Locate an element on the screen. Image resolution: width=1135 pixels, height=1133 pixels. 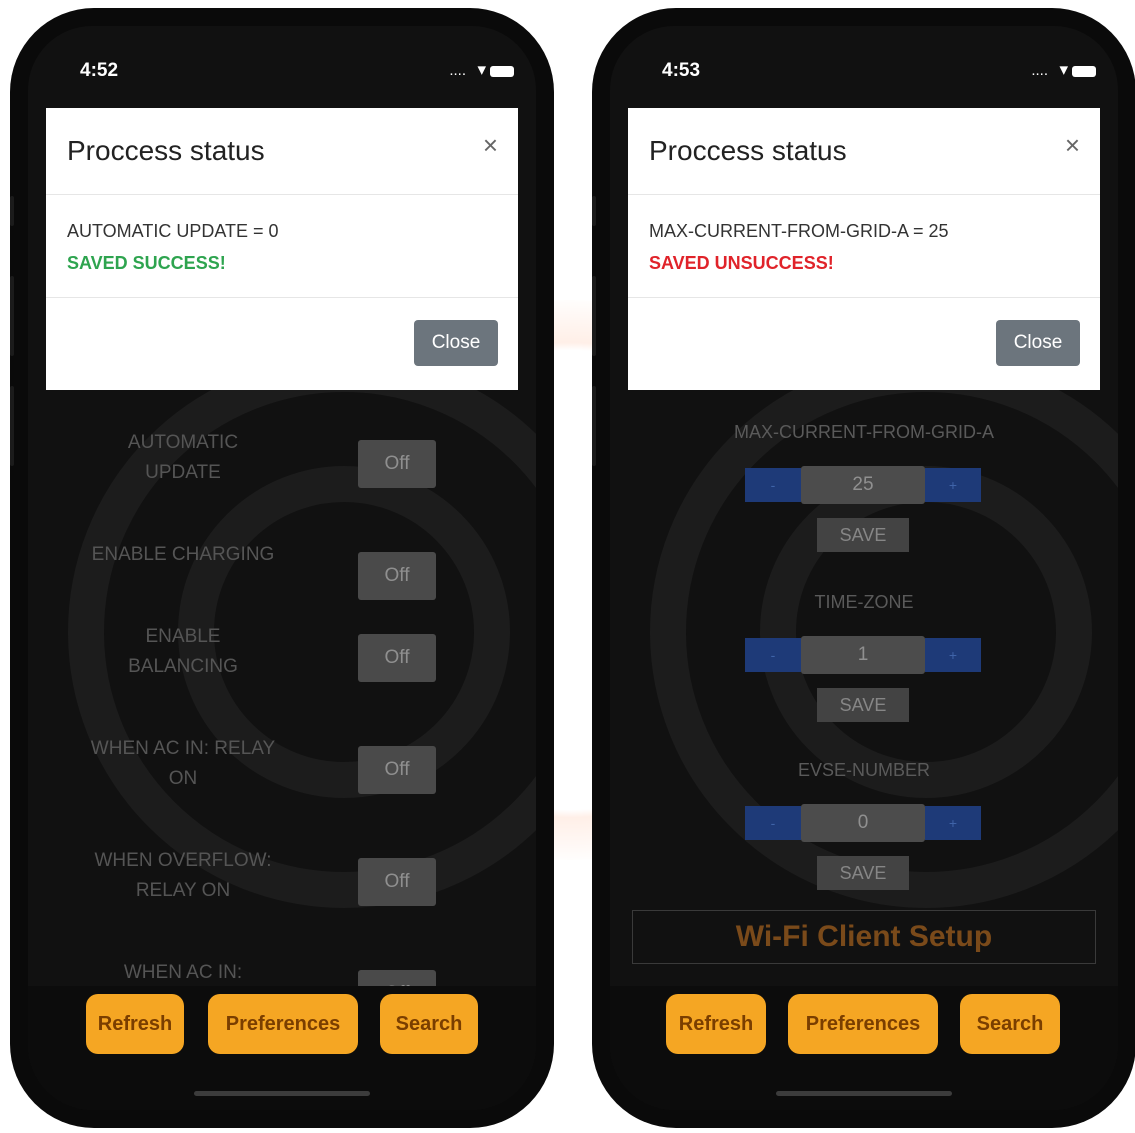
setting-label: WHEN AC IN: is located at coordinates (183, 972).